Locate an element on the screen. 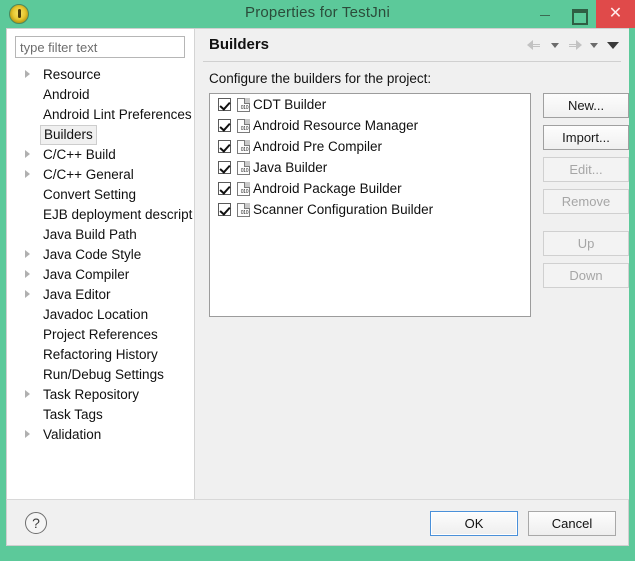 This screenshot has width=635, height=561. tree-item: Java Compiler is located at coordinates (100, 275).